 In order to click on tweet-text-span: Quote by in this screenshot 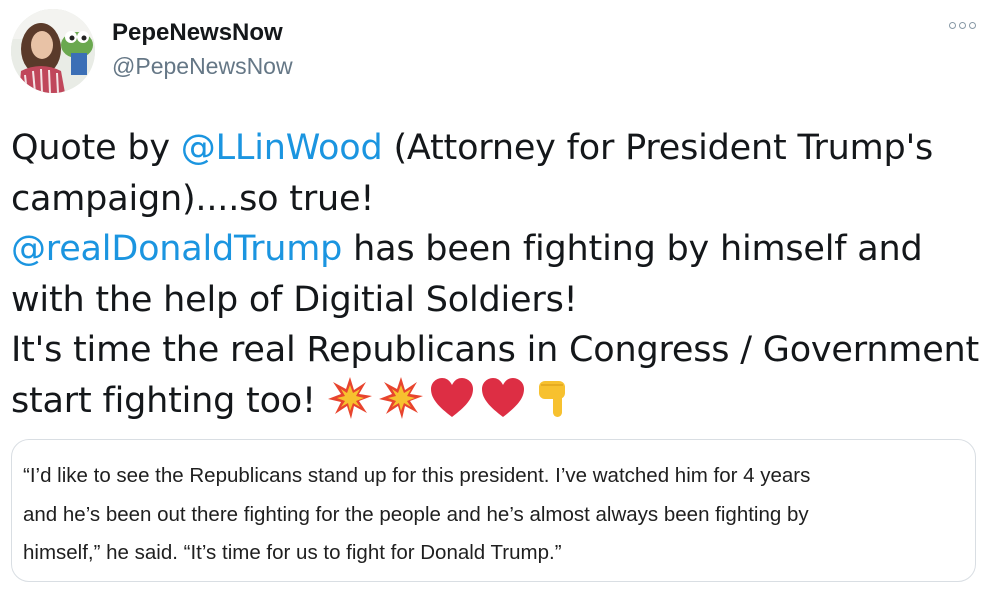, I will do `click(96, 148)`.